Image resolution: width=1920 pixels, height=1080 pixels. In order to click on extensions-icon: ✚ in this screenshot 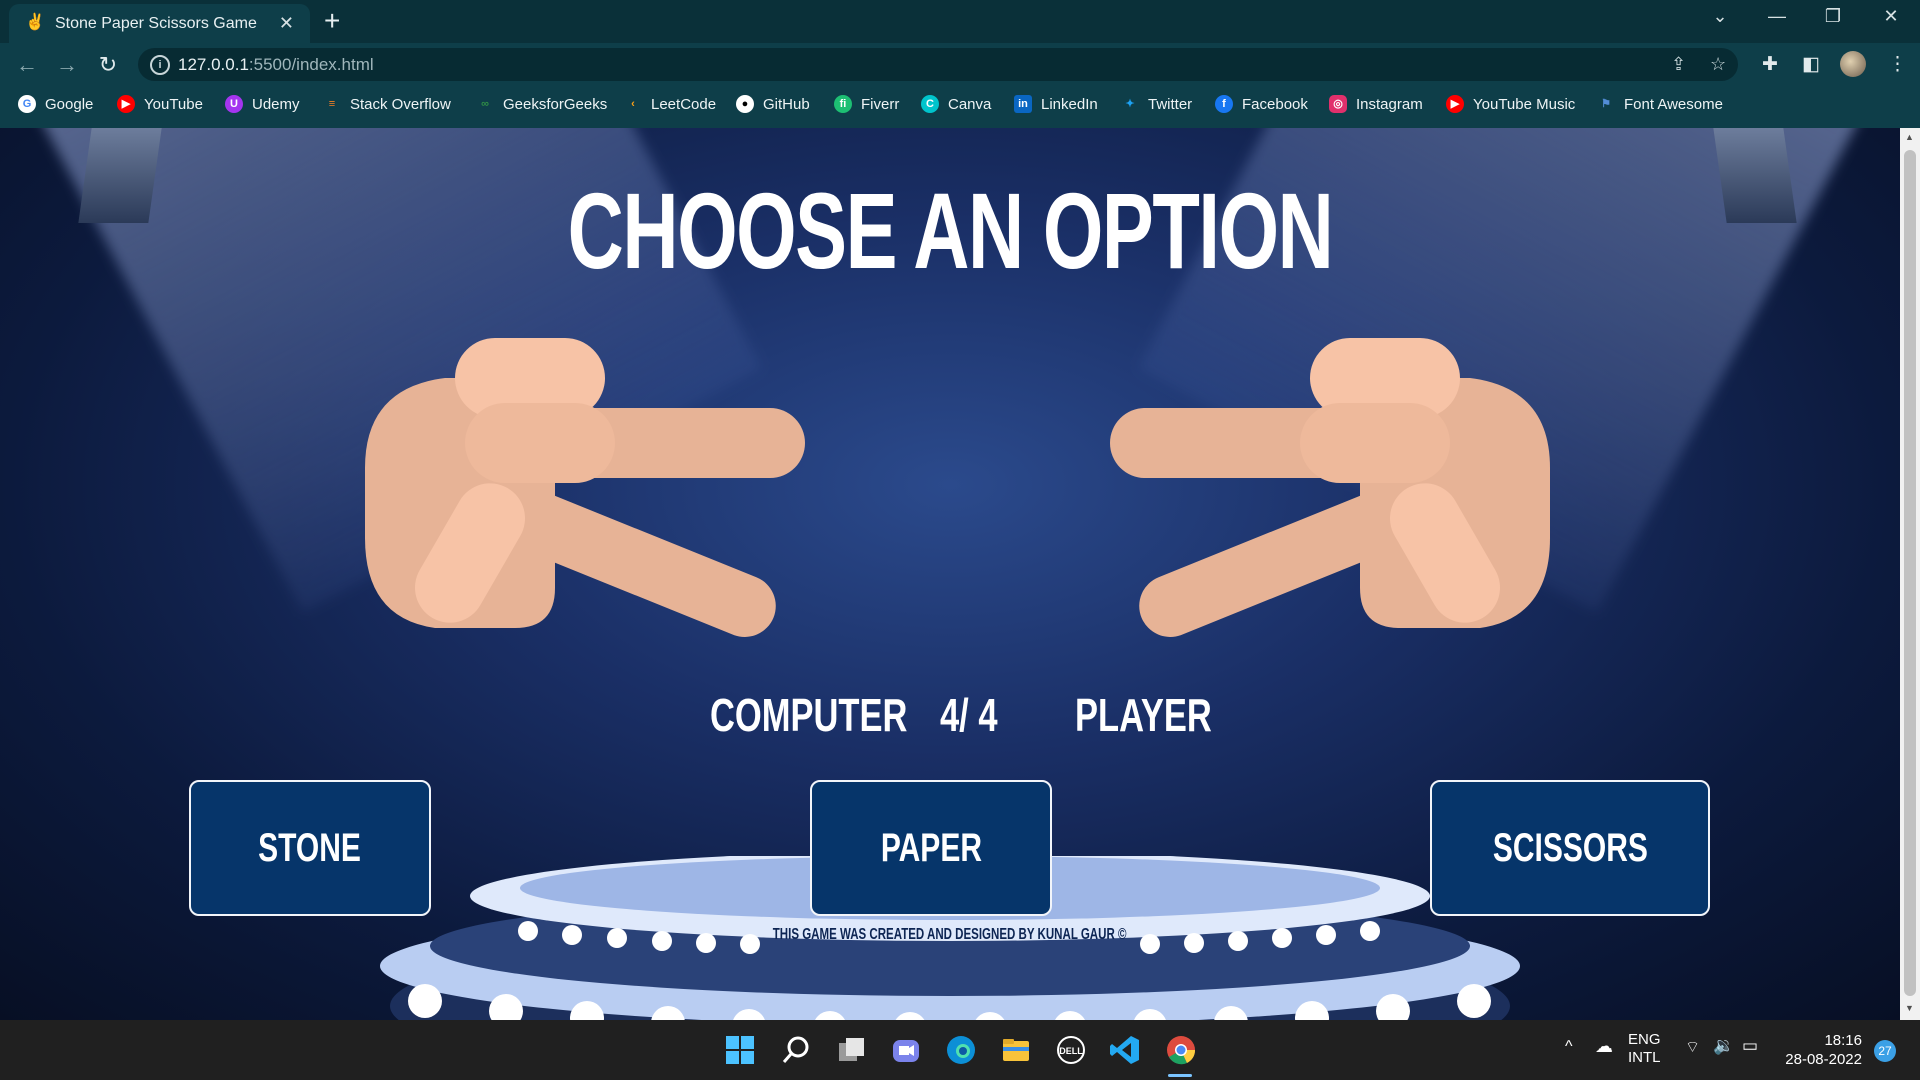, I will do `click(1770, 64)`.